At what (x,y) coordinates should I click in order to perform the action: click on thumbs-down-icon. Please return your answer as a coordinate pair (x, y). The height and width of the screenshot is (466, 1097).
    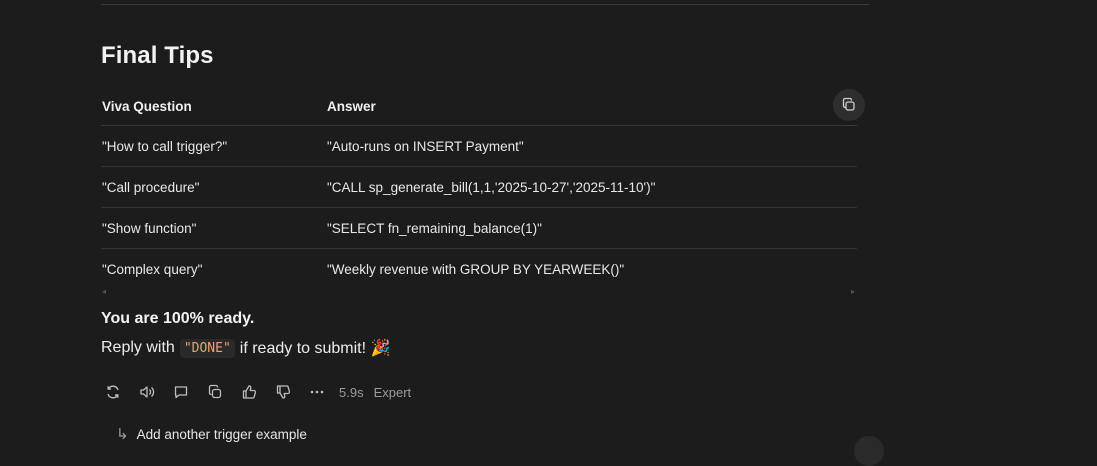
    Looking at the image, I should click on (283, 392).